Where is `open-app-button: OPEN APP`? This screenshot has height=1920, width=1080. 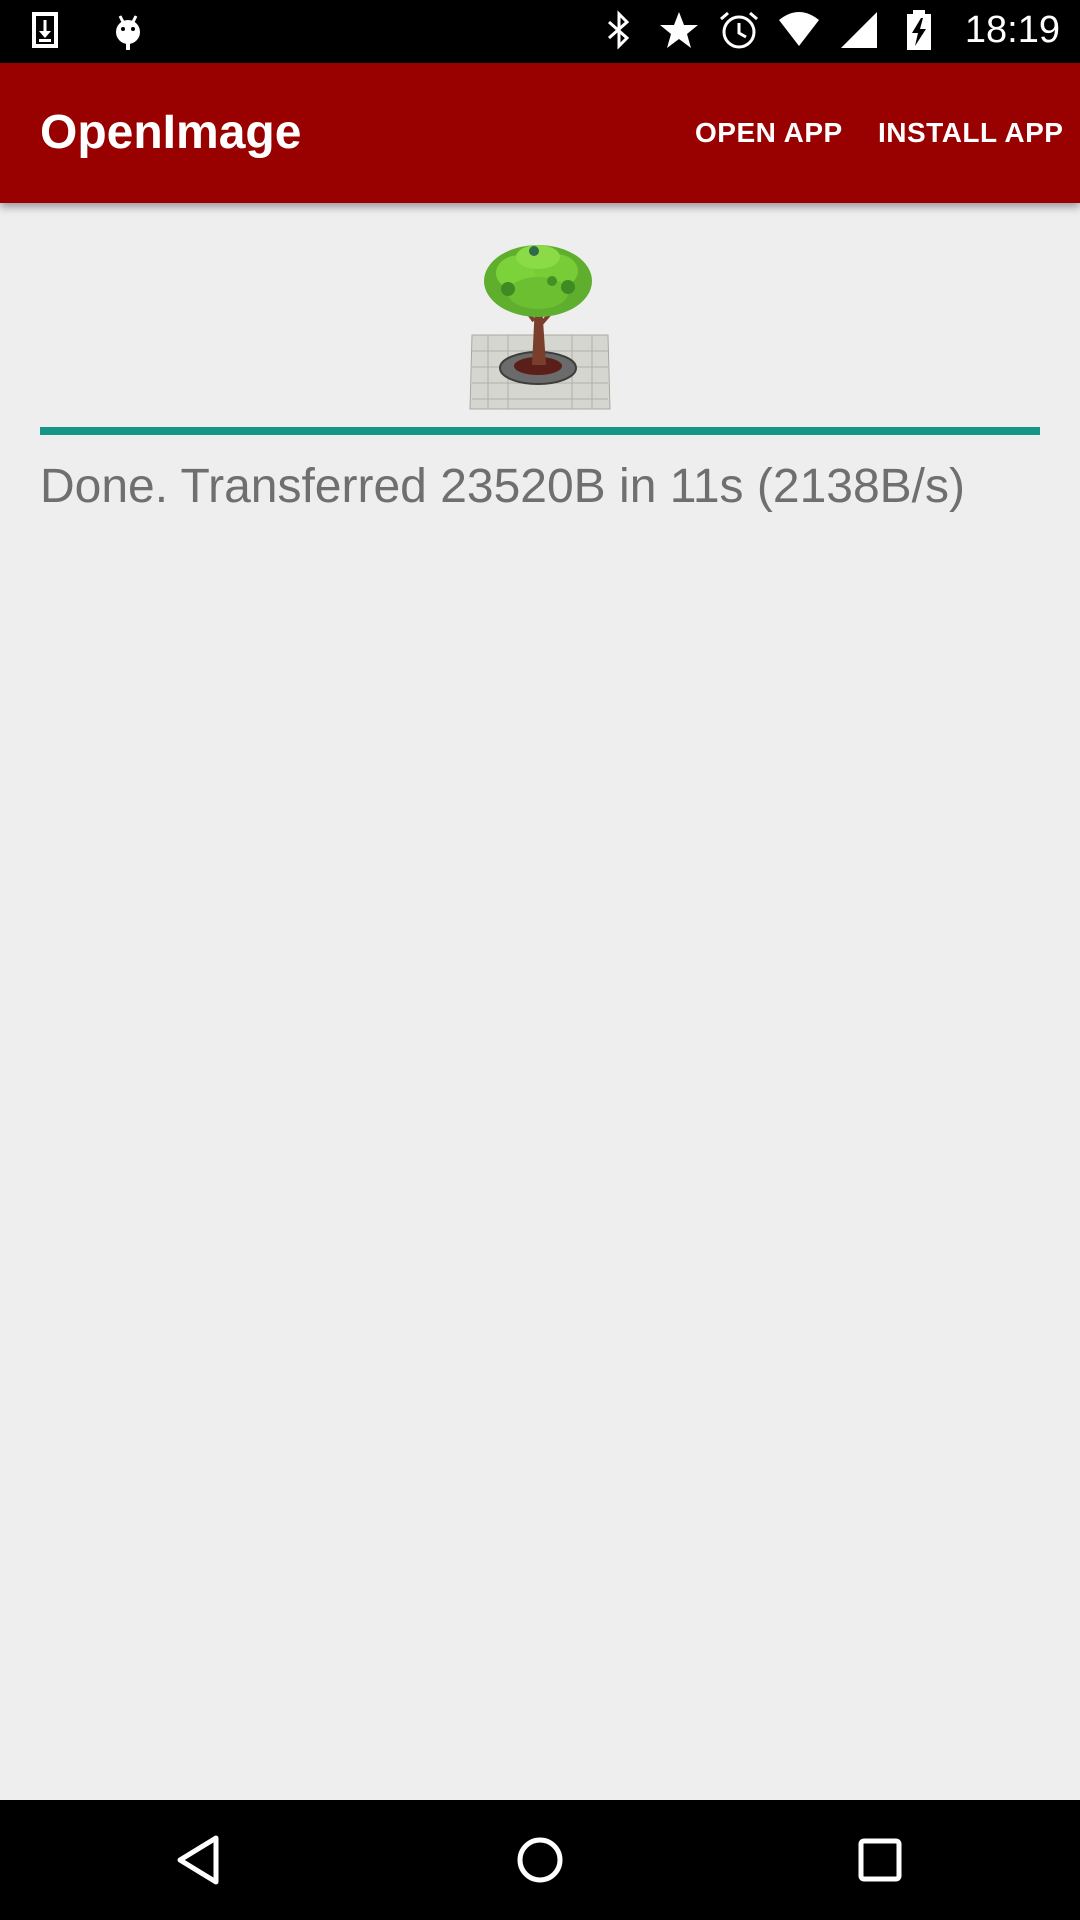
open-app-button: OPEN APP is located at coordinates (769, 133).